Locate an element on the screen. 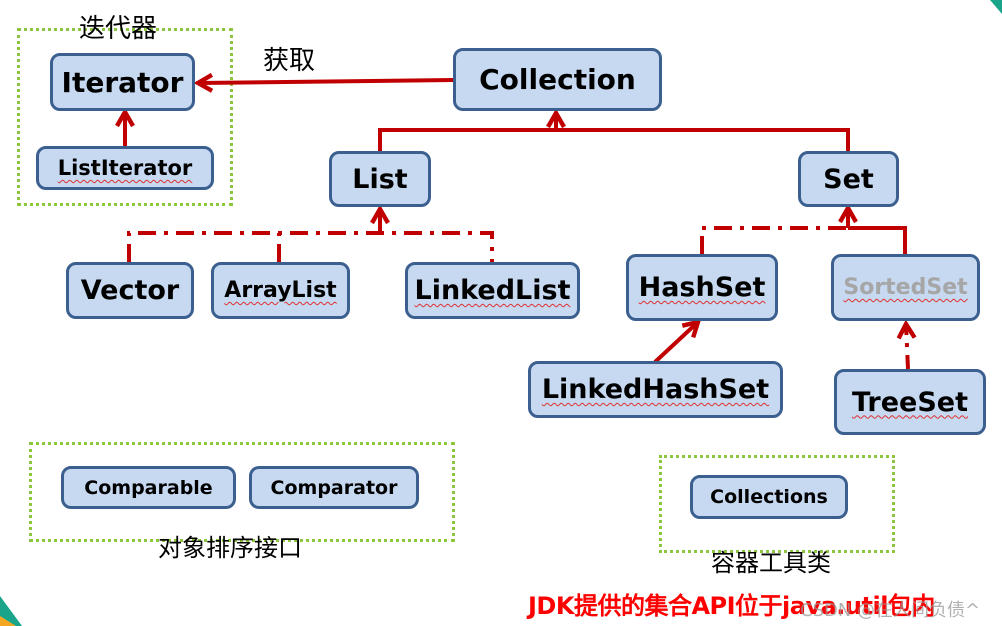  node-list-iterator-label: ListIterator is located at coordinates (125, 168).